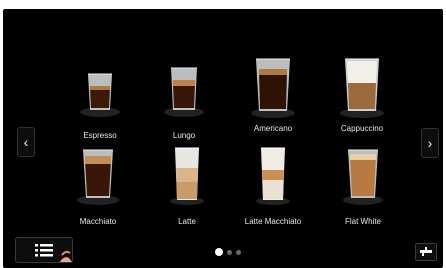  Describe the element at coordinates (273, 221) in the screenshot. I see `drink-label: Latte Macchiato` at that location.